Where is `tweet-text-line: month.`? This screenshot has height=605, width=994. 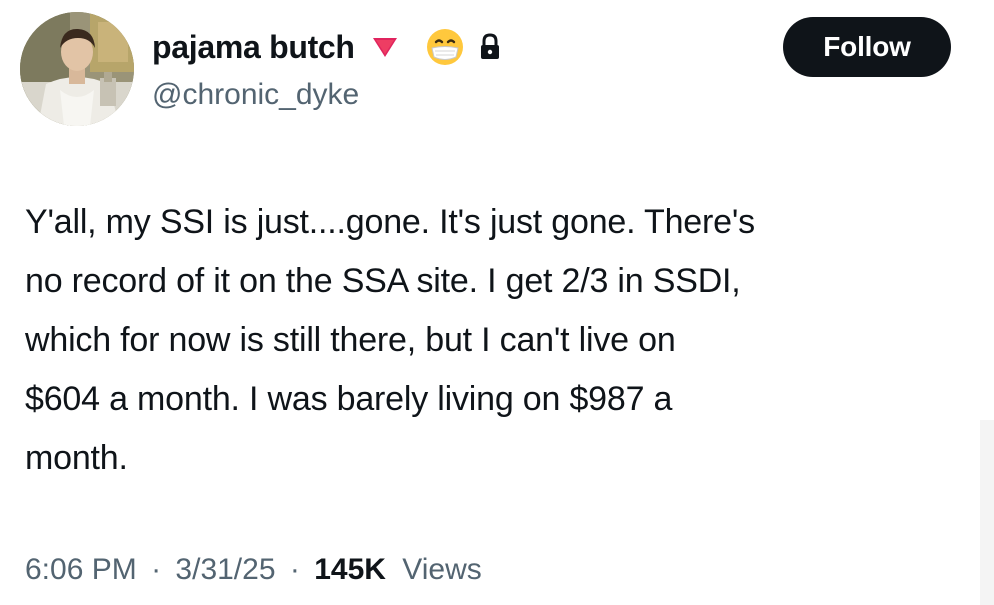 tweet-text-line: month. is located at coordinates (76, 458).